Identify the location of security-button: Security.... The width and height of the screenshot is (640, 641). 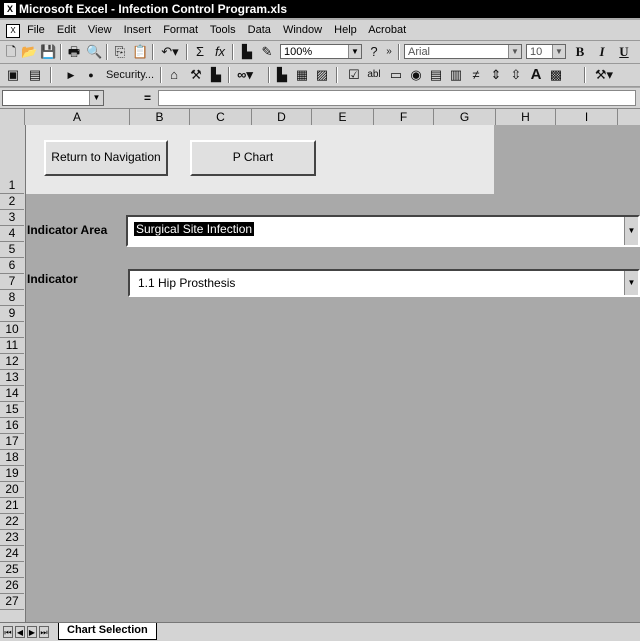
(130, 75).